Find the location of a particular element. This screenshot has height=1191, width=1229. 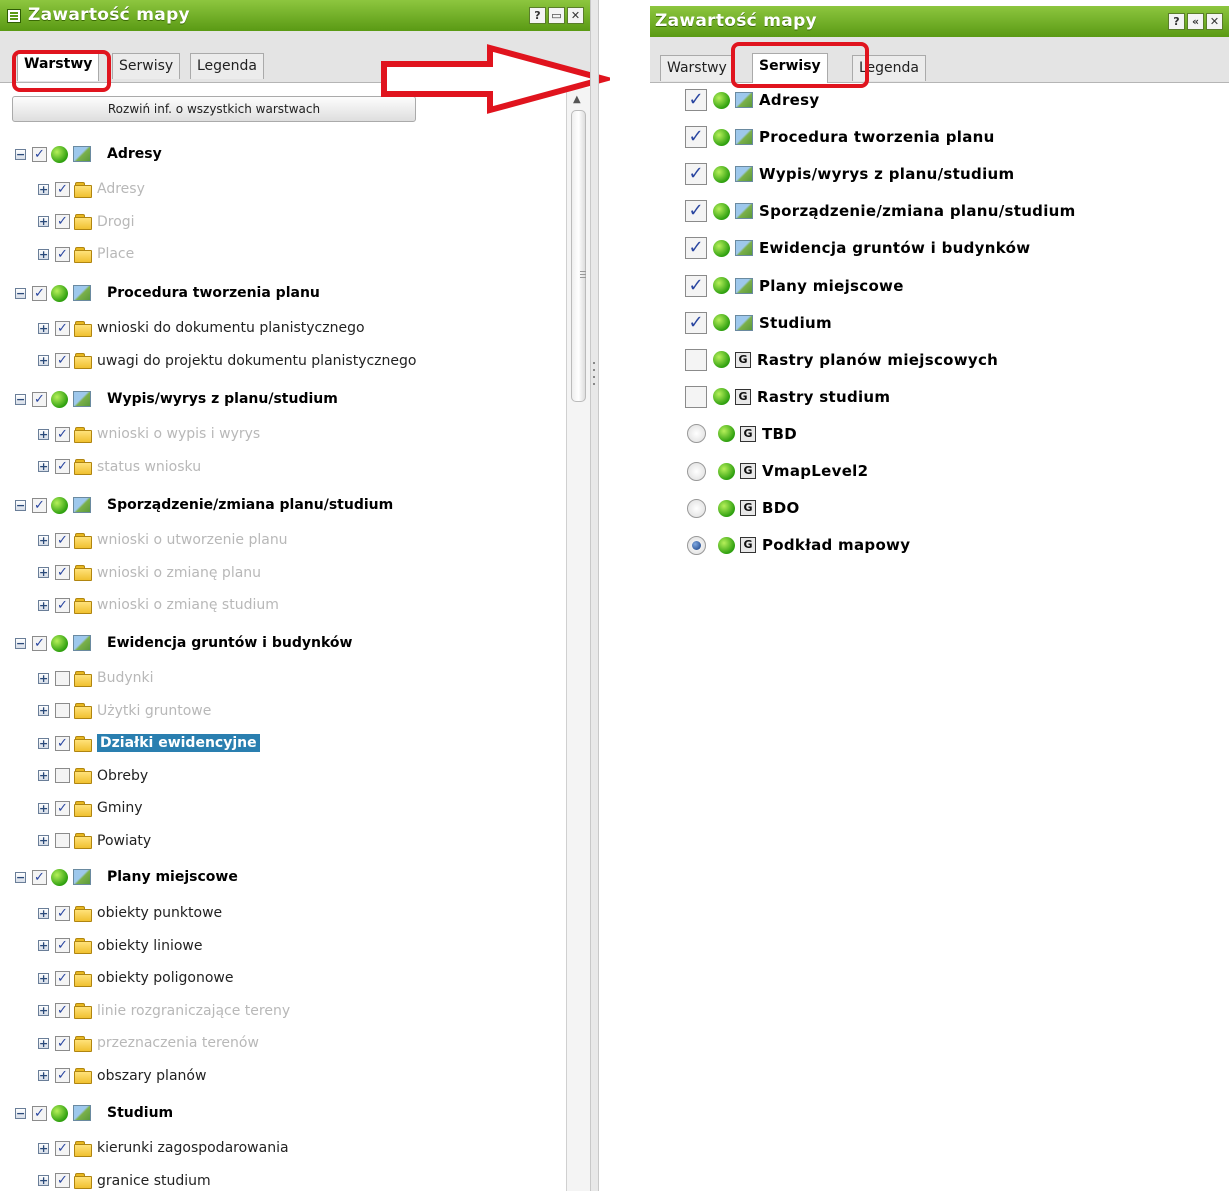

layer-item: + ✓ Drogi is located at coordinates (86, 222).